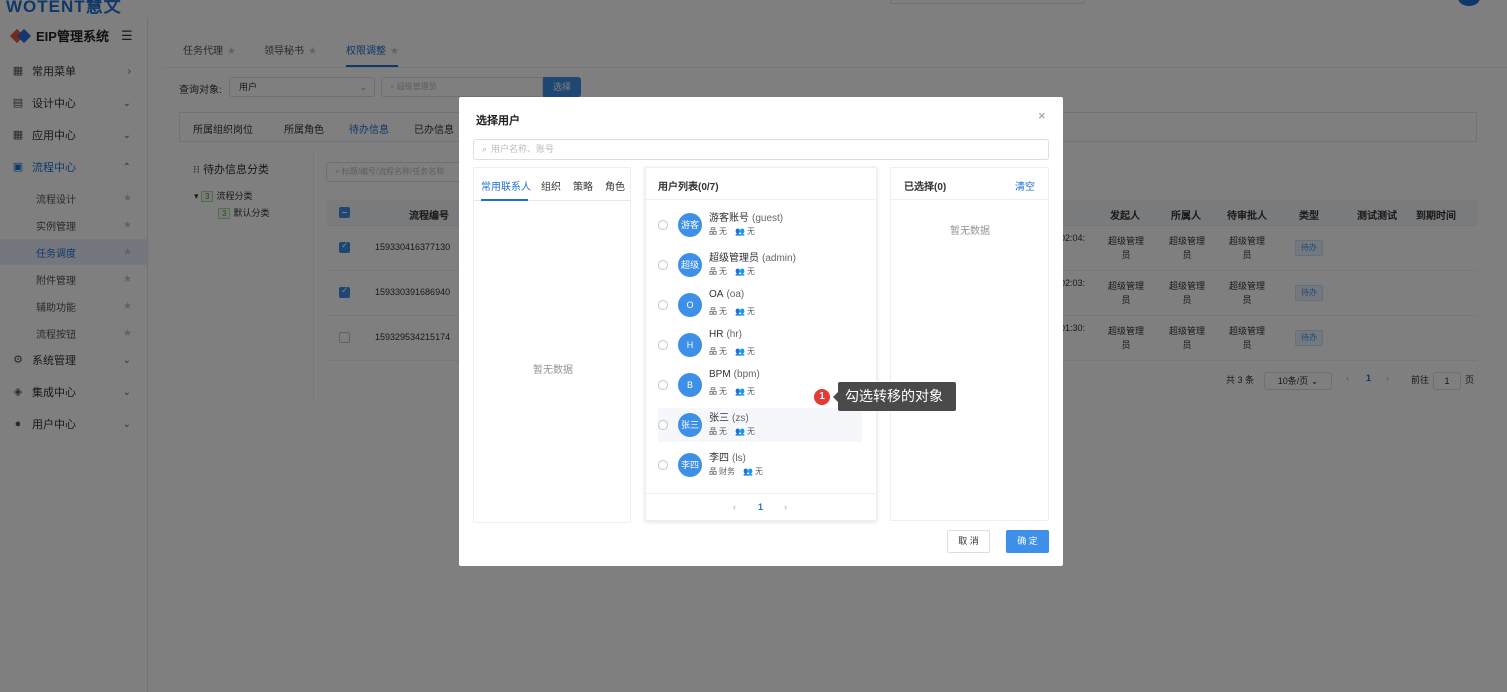 The image size is (1507, 692). I want to click on user-org: 财务, so click(727, 471).